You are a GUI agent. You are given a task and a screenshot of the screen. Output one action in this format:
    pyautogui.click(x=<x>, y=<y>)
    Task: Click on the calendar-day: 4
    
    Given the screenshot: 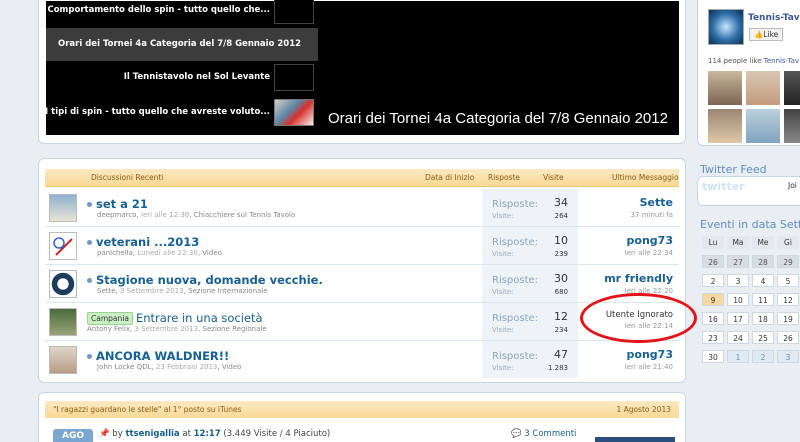 What is the action you would take?
    pyautogui.click(x=763, y=280)
    